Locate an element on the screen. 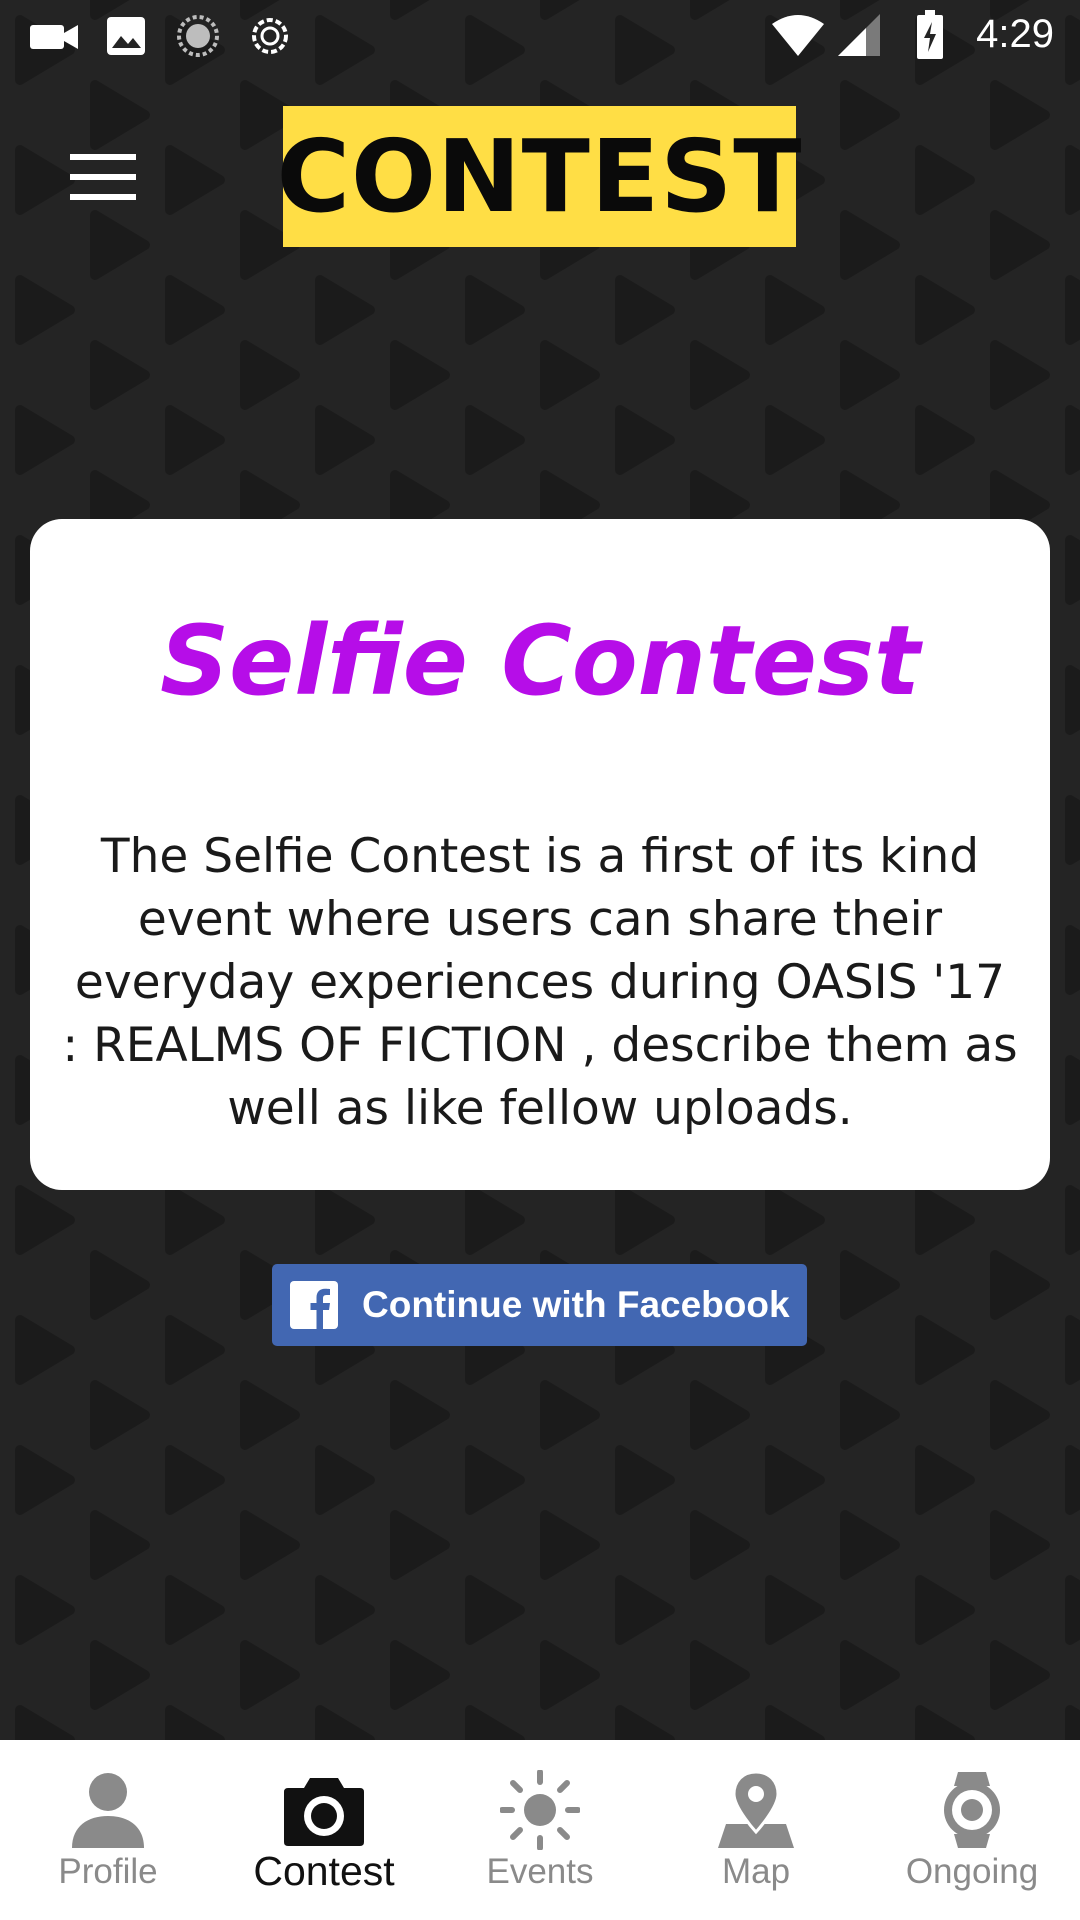  facebook-button-label: Continue with Facebook is located at coordinates (576, 1304).